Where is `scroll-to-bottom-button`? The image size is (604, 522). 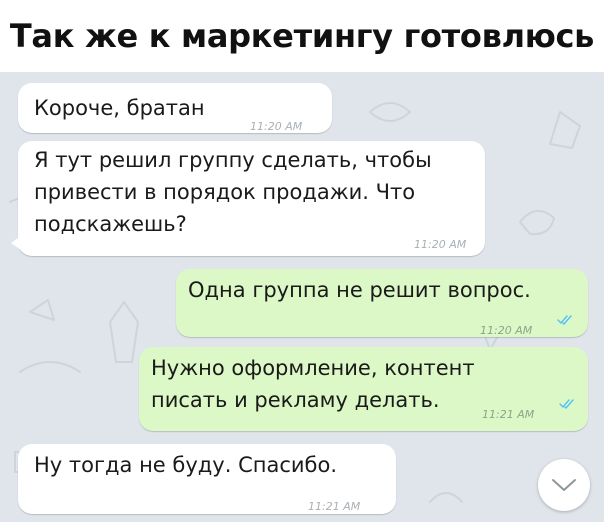
scroll-to-bottom-button is located at coordinates (564, 485).